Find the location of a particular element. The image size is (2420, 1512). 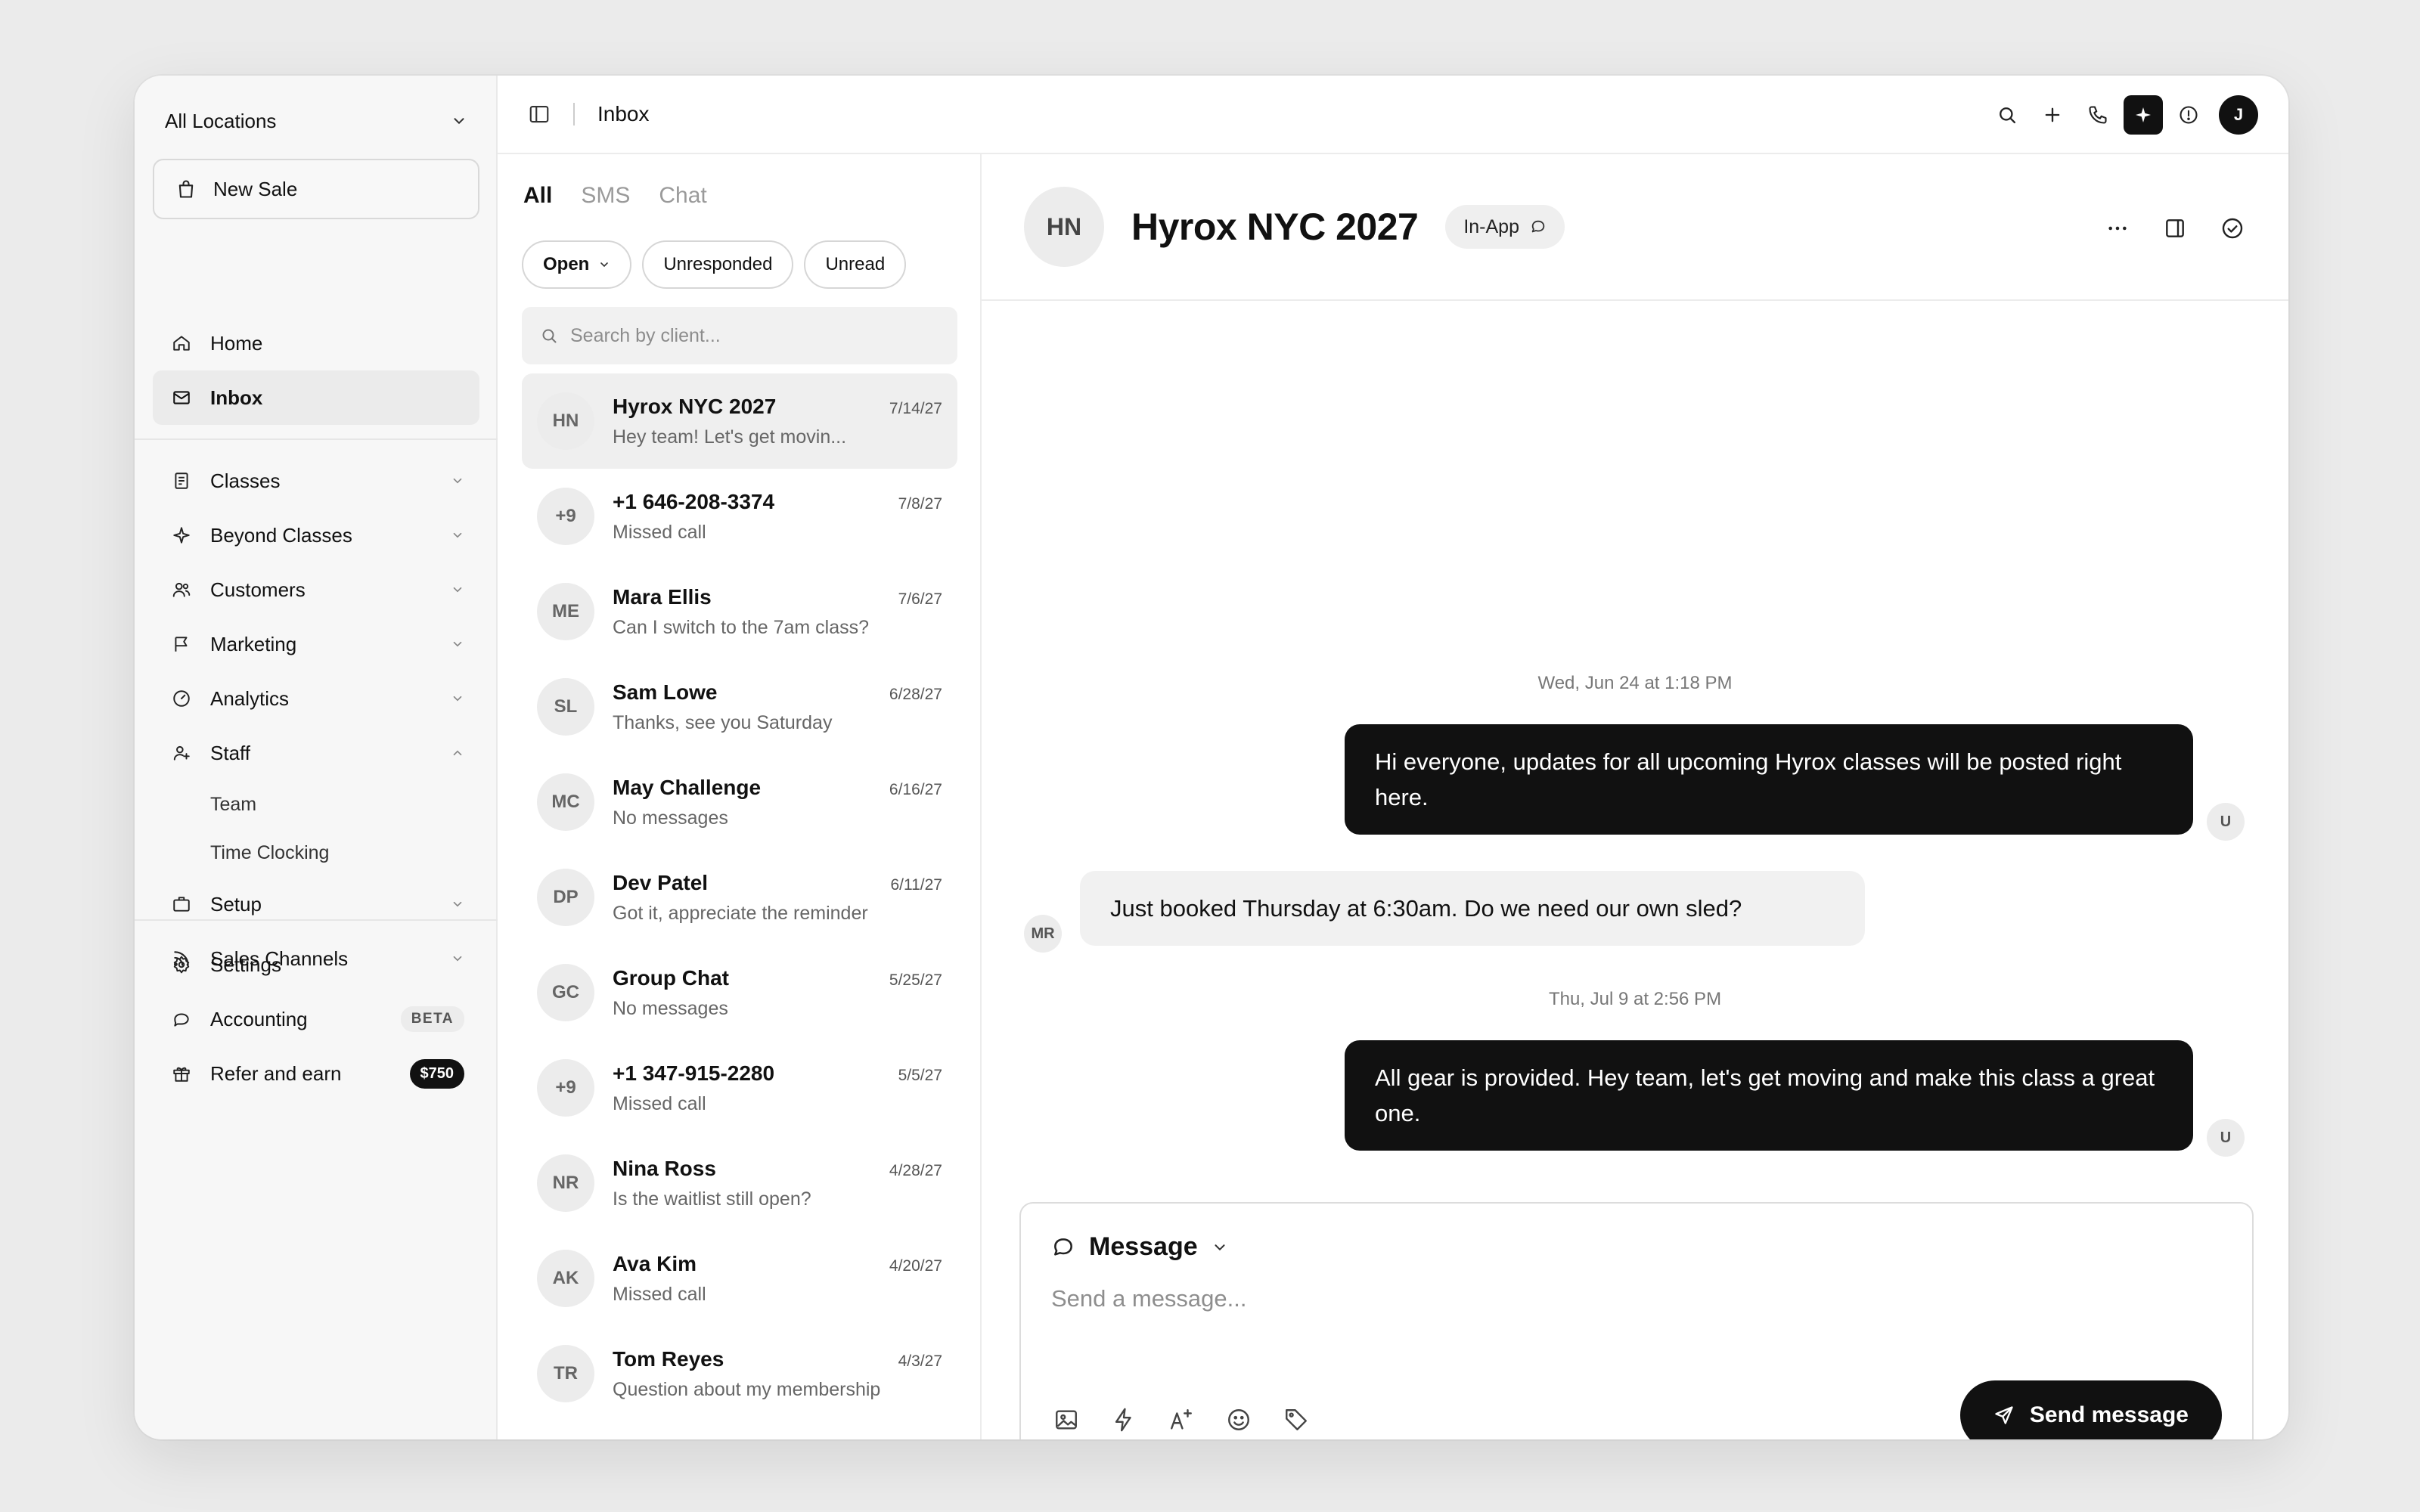

tab-sms: SMS is located at coordinates (605, 196).